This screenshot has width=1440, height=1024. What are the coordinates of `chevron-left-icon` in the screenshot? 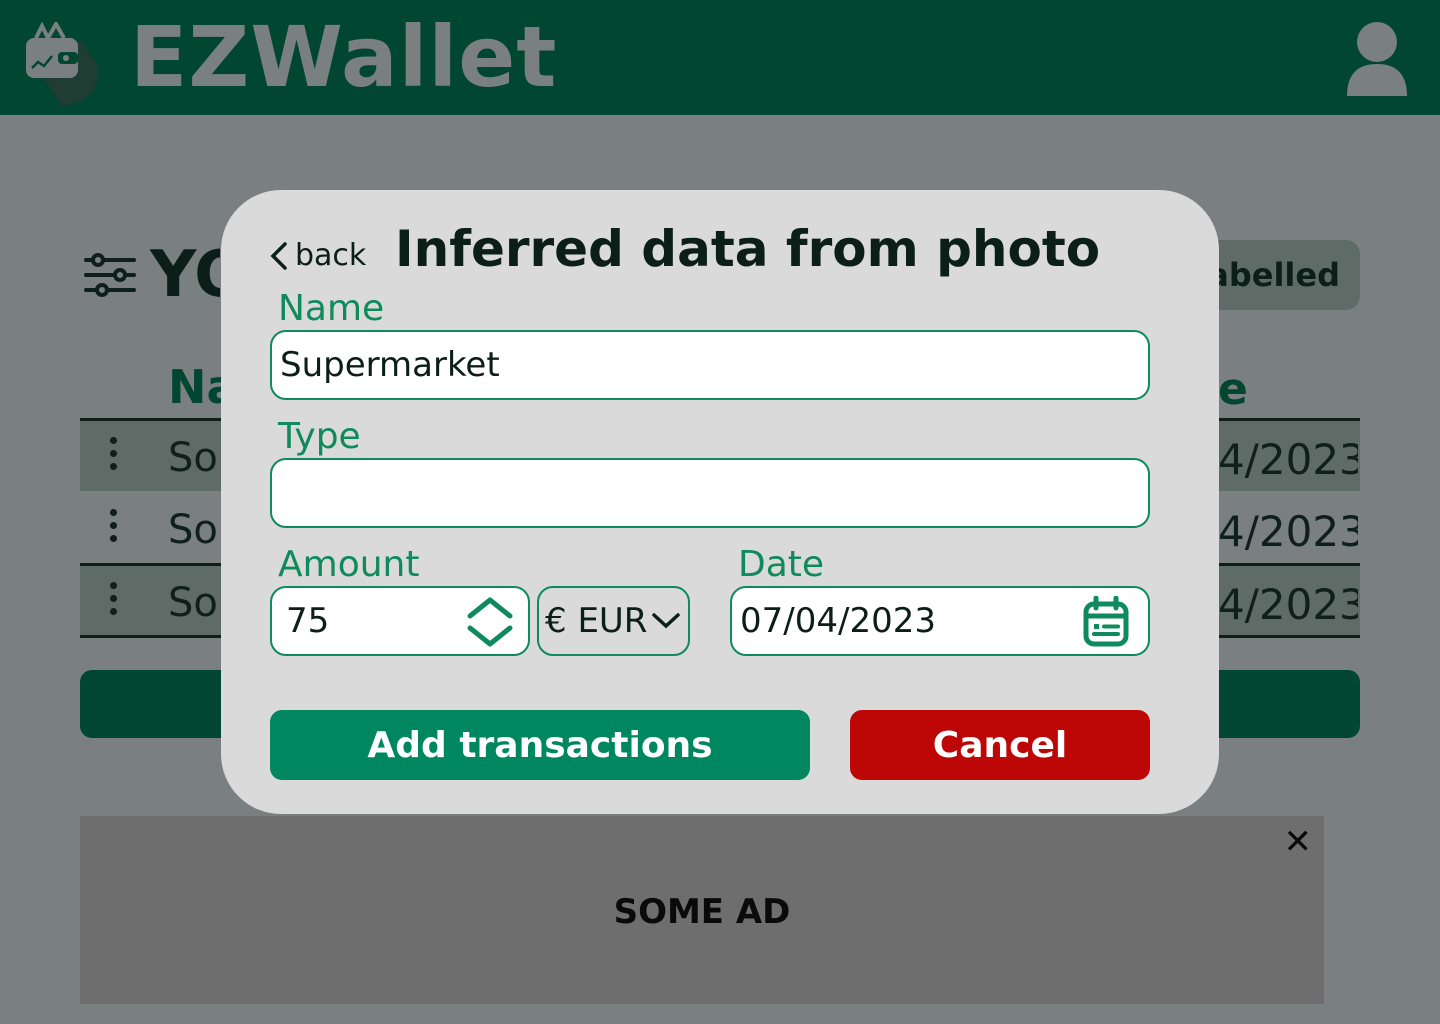 It's located at (278, 255).